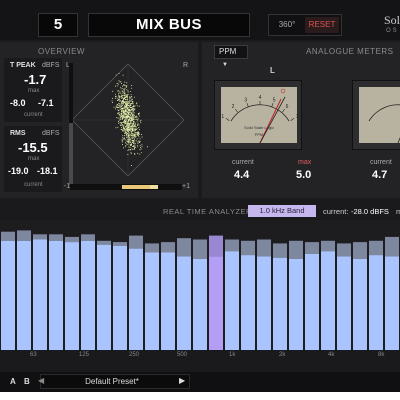  Describe the element at coordinates (33, 147) in the screenshot. I see `rms-max: -15.5` at that location.